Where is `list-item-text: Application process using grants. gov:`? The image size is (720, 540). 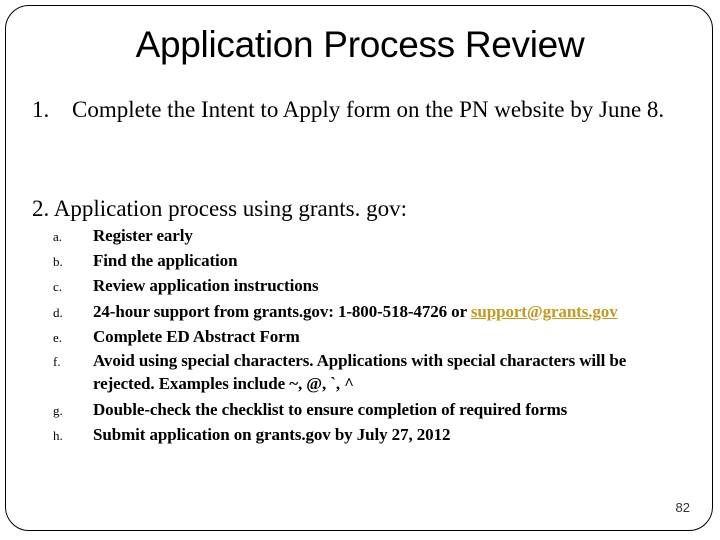 list-item-text: Application process using grants. gov: is located at coordinates (230, 208).